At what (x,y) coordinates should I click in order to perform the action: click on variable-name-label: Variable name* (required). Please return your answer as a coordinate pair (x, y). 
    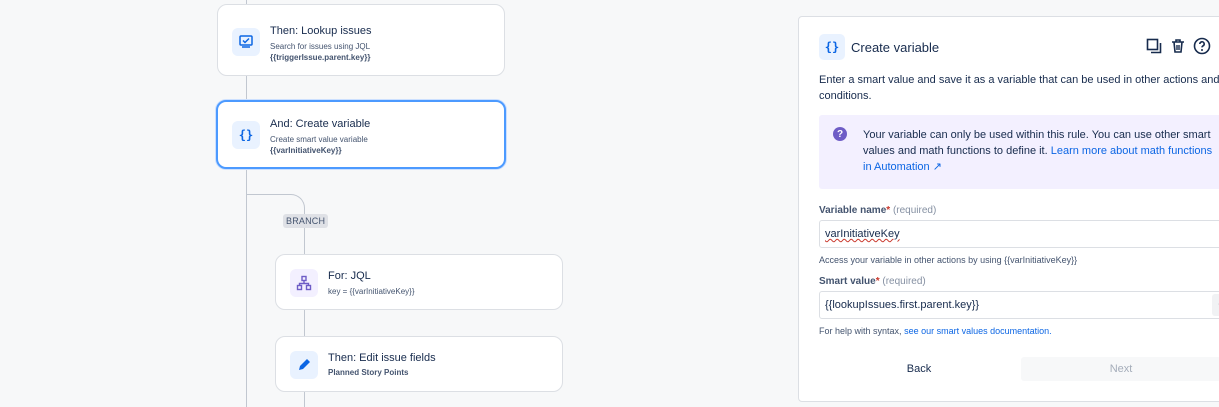
    Looking at the image, I should click on (877, 210).